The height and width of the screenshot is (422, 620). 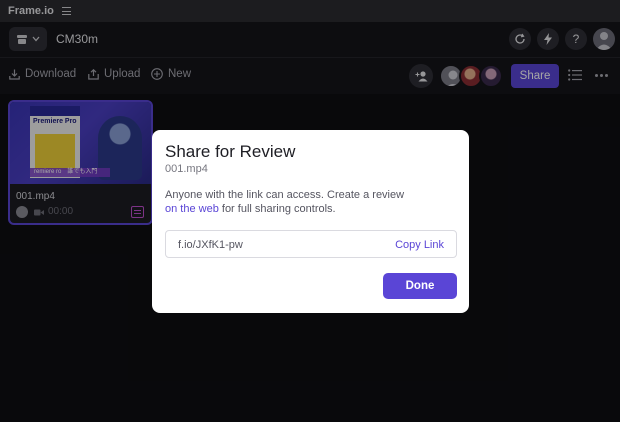 I want to click on share-link-url: f.io/JXfK1-pw, so click(x=210, y=245).